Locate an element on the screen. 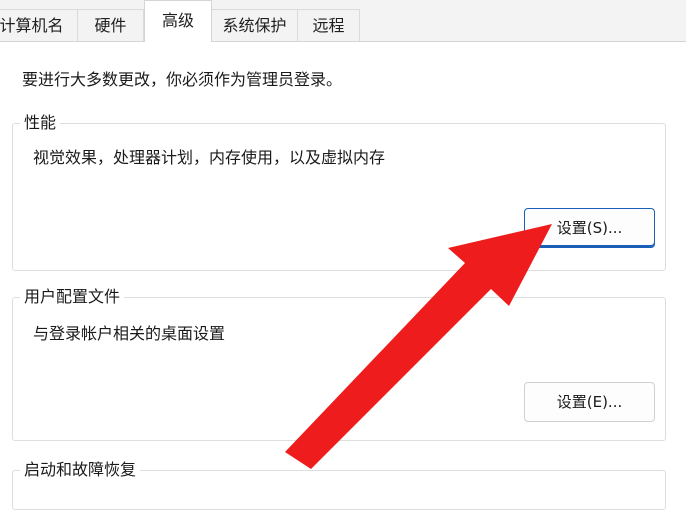 The height and width of the screenshot is (510, 686). tab-hardware: 硬件 is located at coordinates (111, 25).